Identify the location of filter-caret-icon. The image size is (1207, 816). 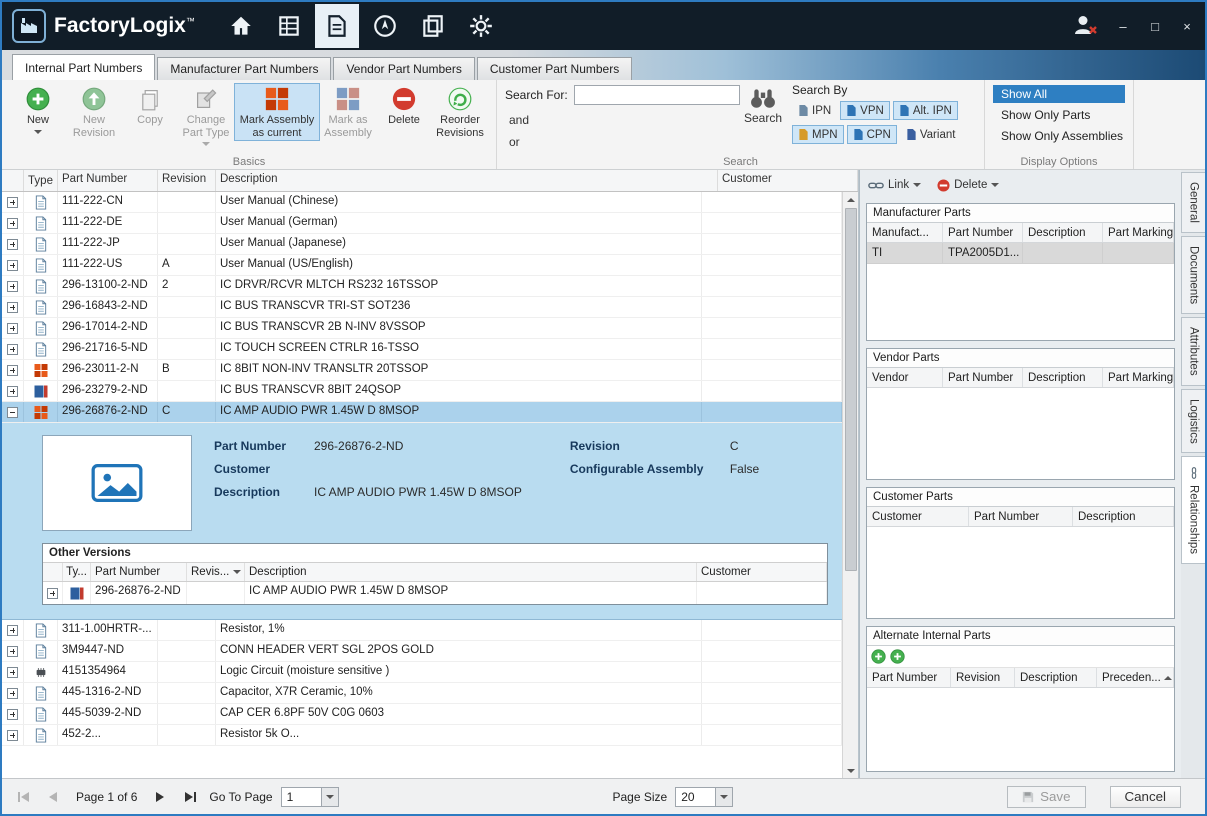
(237, 572).